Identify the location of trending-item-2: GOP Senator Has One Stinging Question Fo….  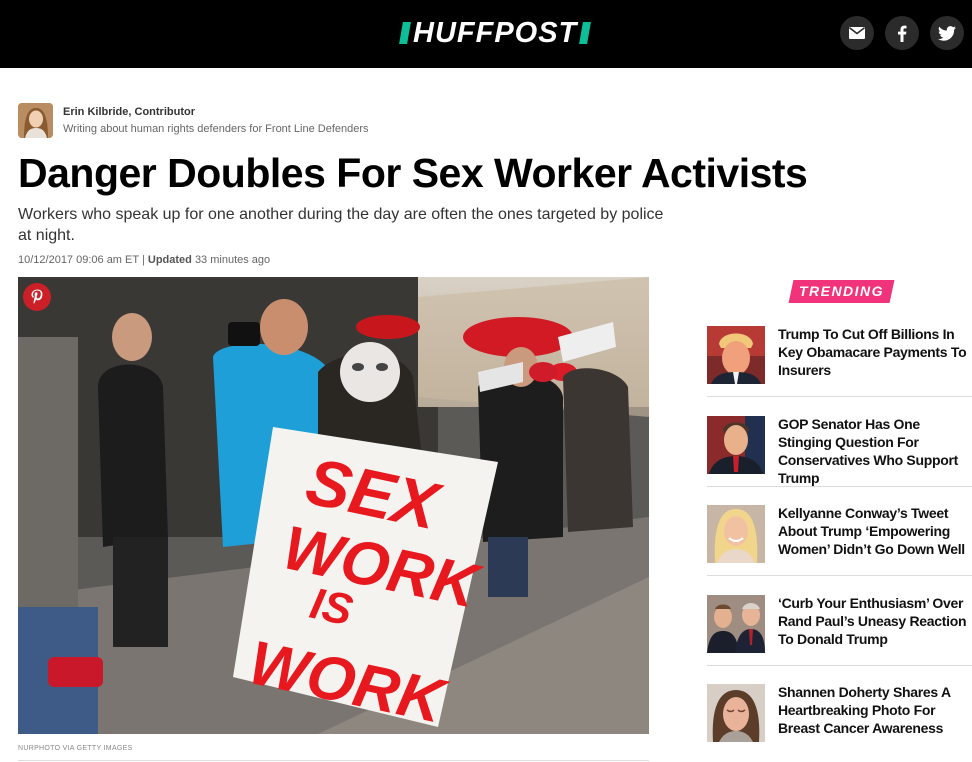
(839, 461).